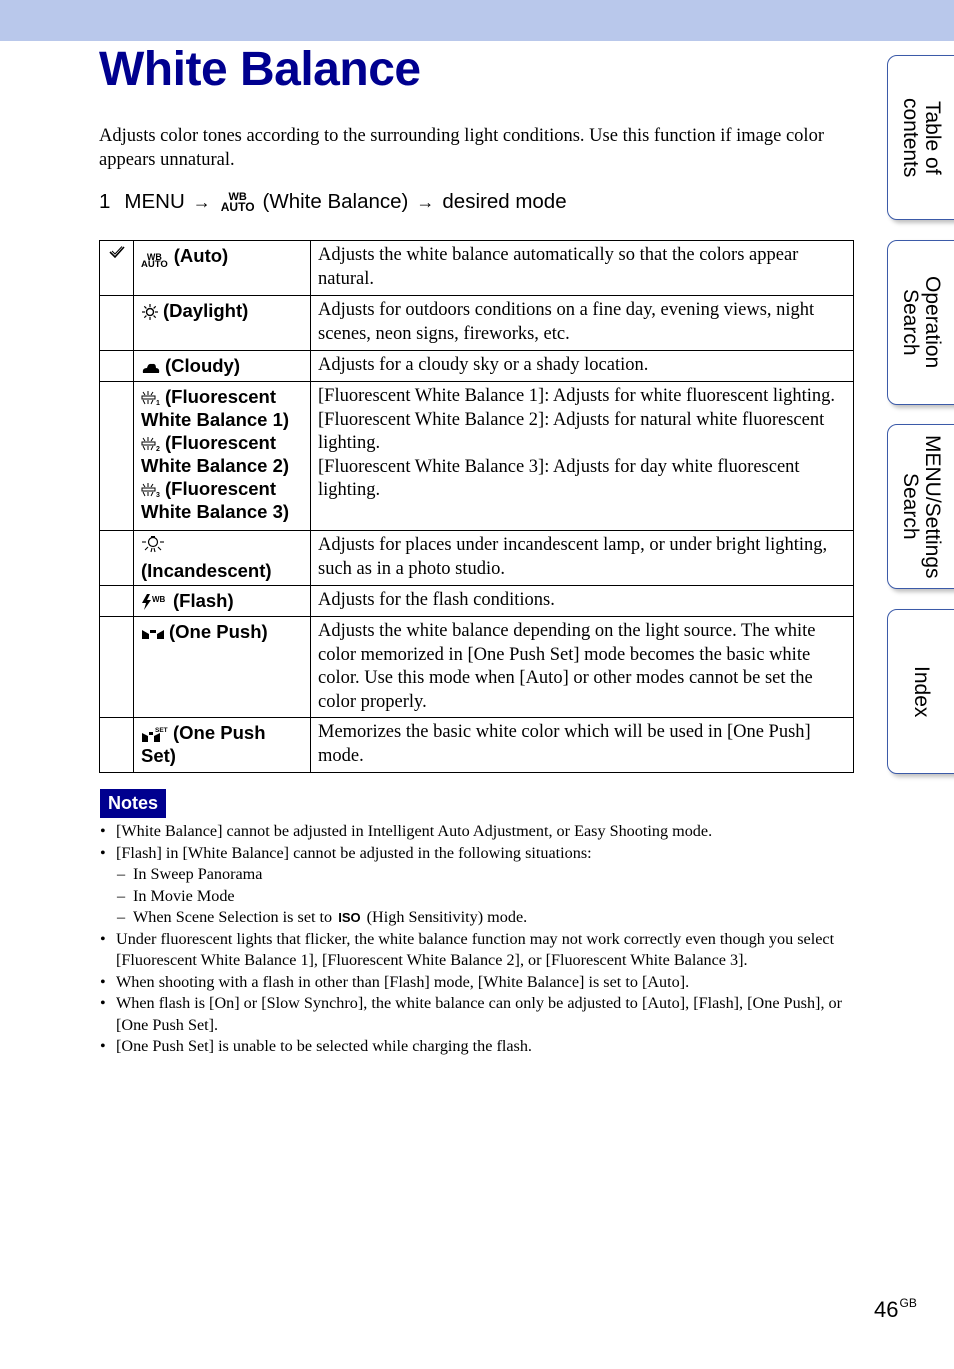 The height and width of the screenshot is (1369, 954). What do you see at coordinates (222, 268) in the screenshot?
I see `mode-name-cell: WB AUTO (Auto)` at bounding box center [222, 268].